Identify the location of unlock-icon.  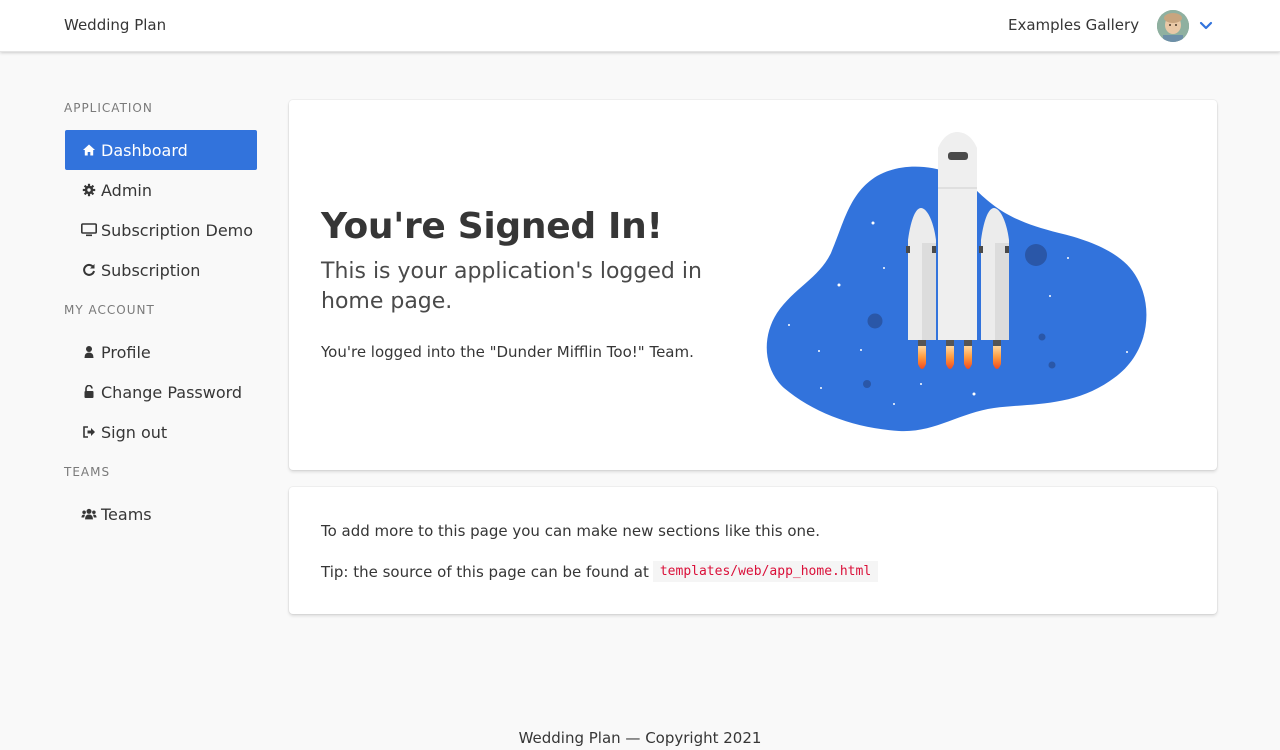
(89, 392).